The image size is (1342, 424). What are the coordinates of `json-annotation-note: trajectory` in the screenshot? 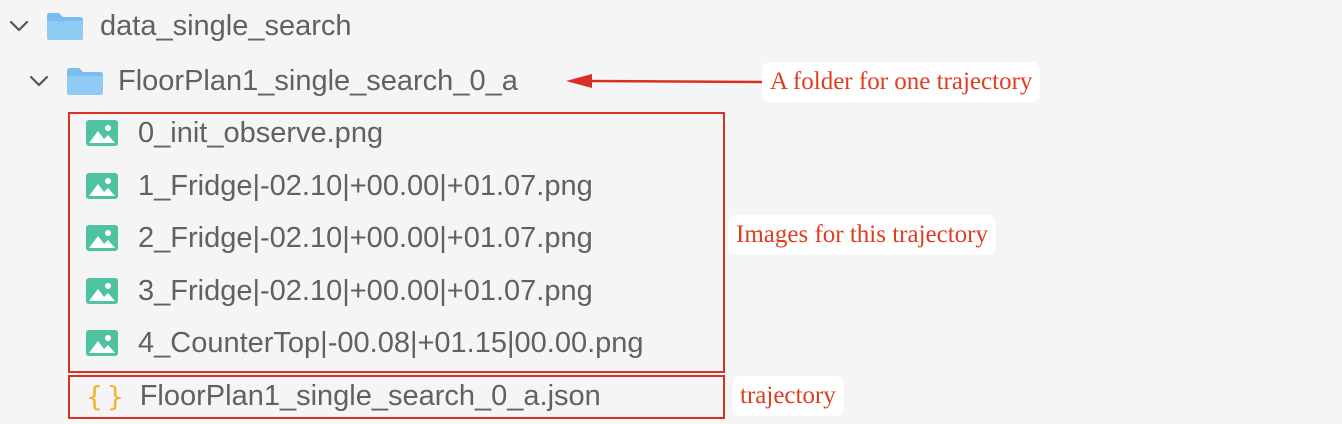 It's located at (788, 396).